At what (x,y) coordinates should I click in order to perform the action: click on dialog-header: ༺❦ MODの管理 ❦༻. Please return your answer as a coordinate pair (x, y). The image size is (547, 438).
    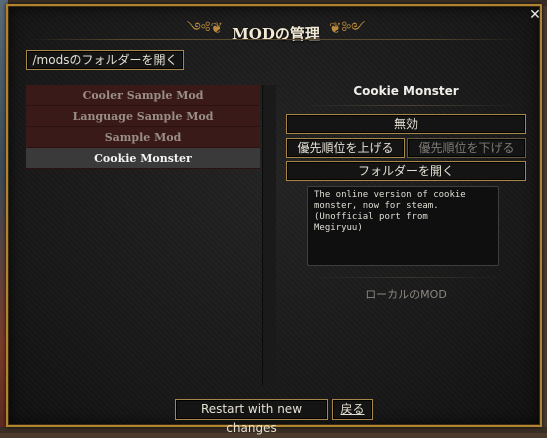
    Looking at the image, I should click on (276, 33).